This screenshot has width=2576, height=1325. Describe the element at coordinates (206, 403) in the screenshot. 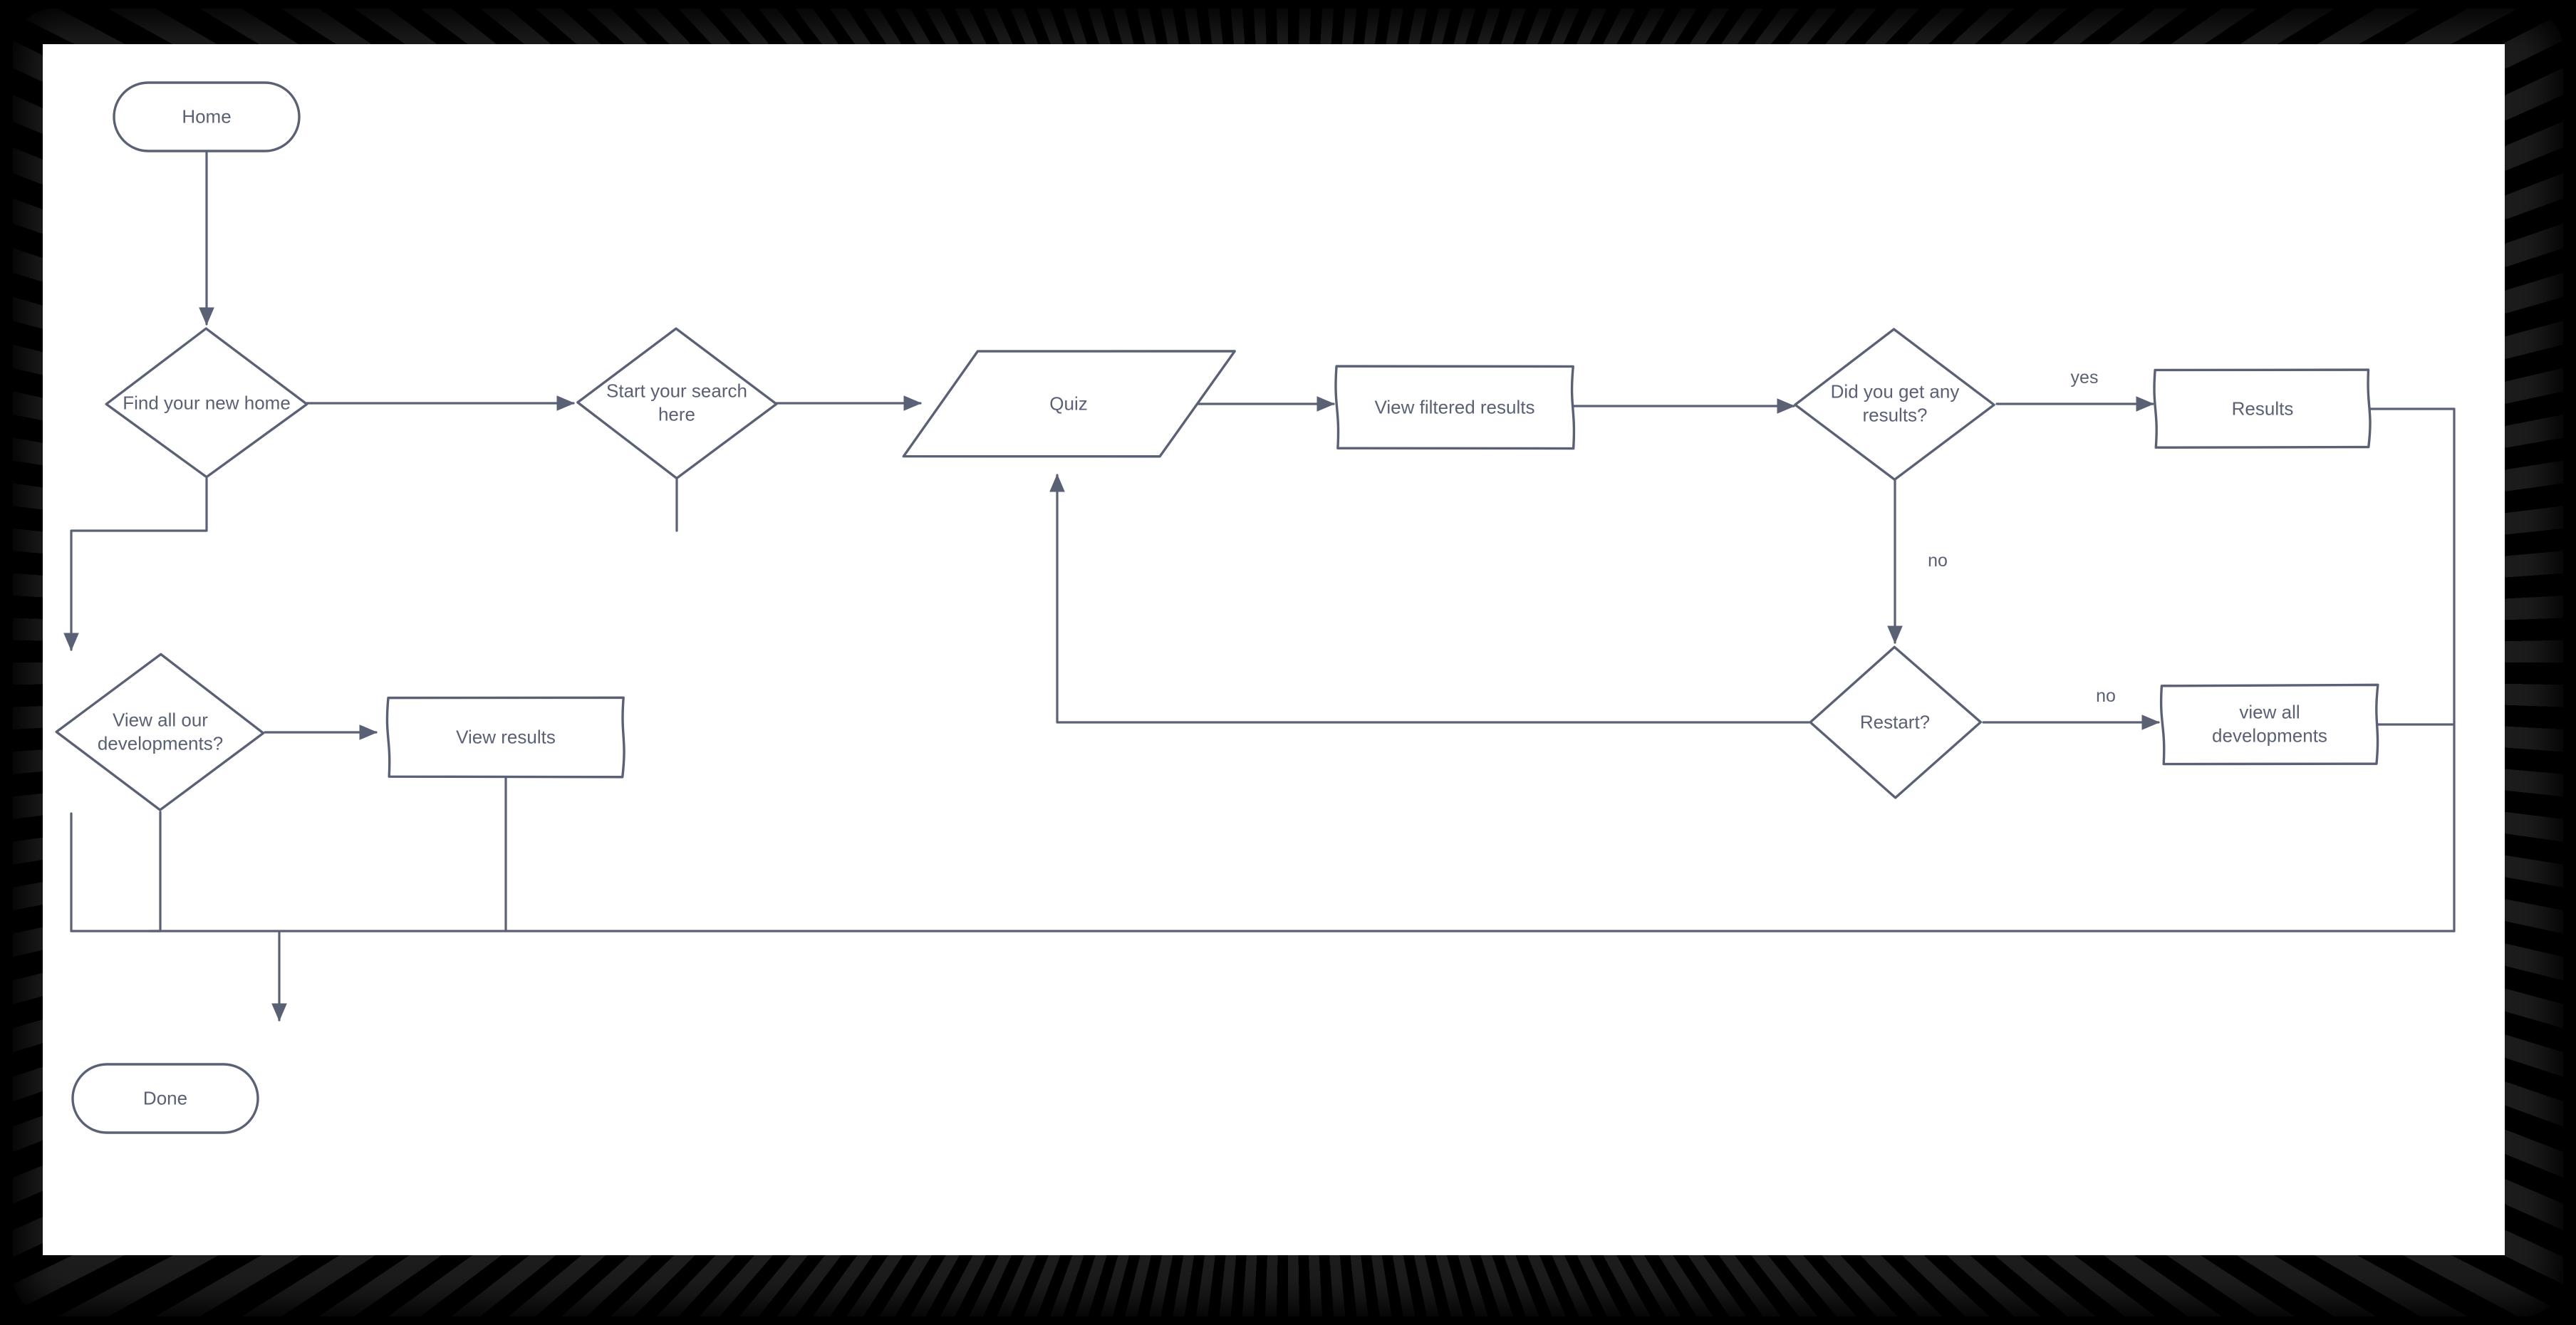

I see `node-shape-find_home` at that location.